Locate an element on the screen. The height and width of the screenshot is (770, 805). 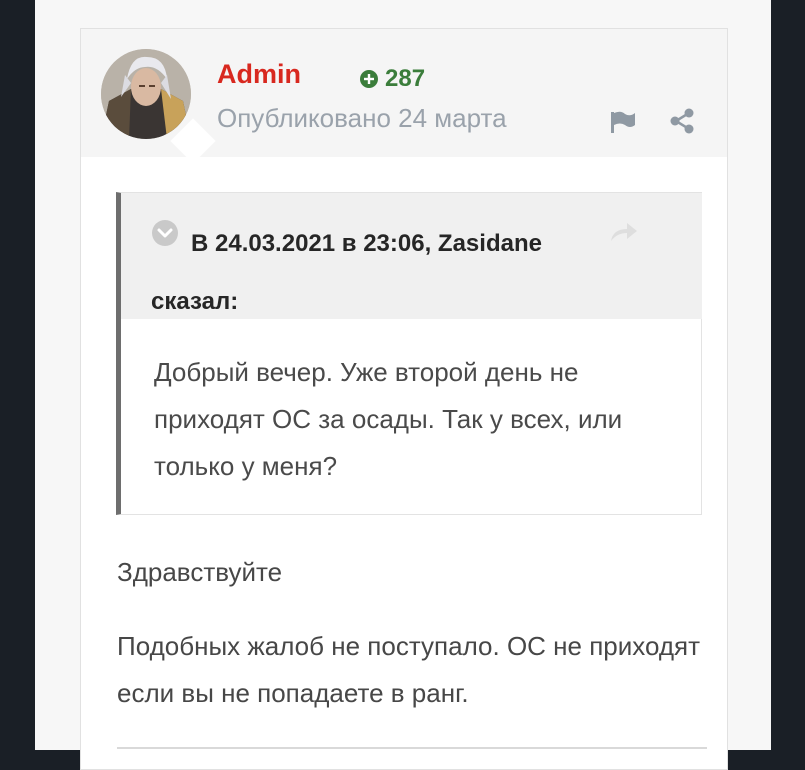
plus-circle-icon is located at coordinates (369, 79).